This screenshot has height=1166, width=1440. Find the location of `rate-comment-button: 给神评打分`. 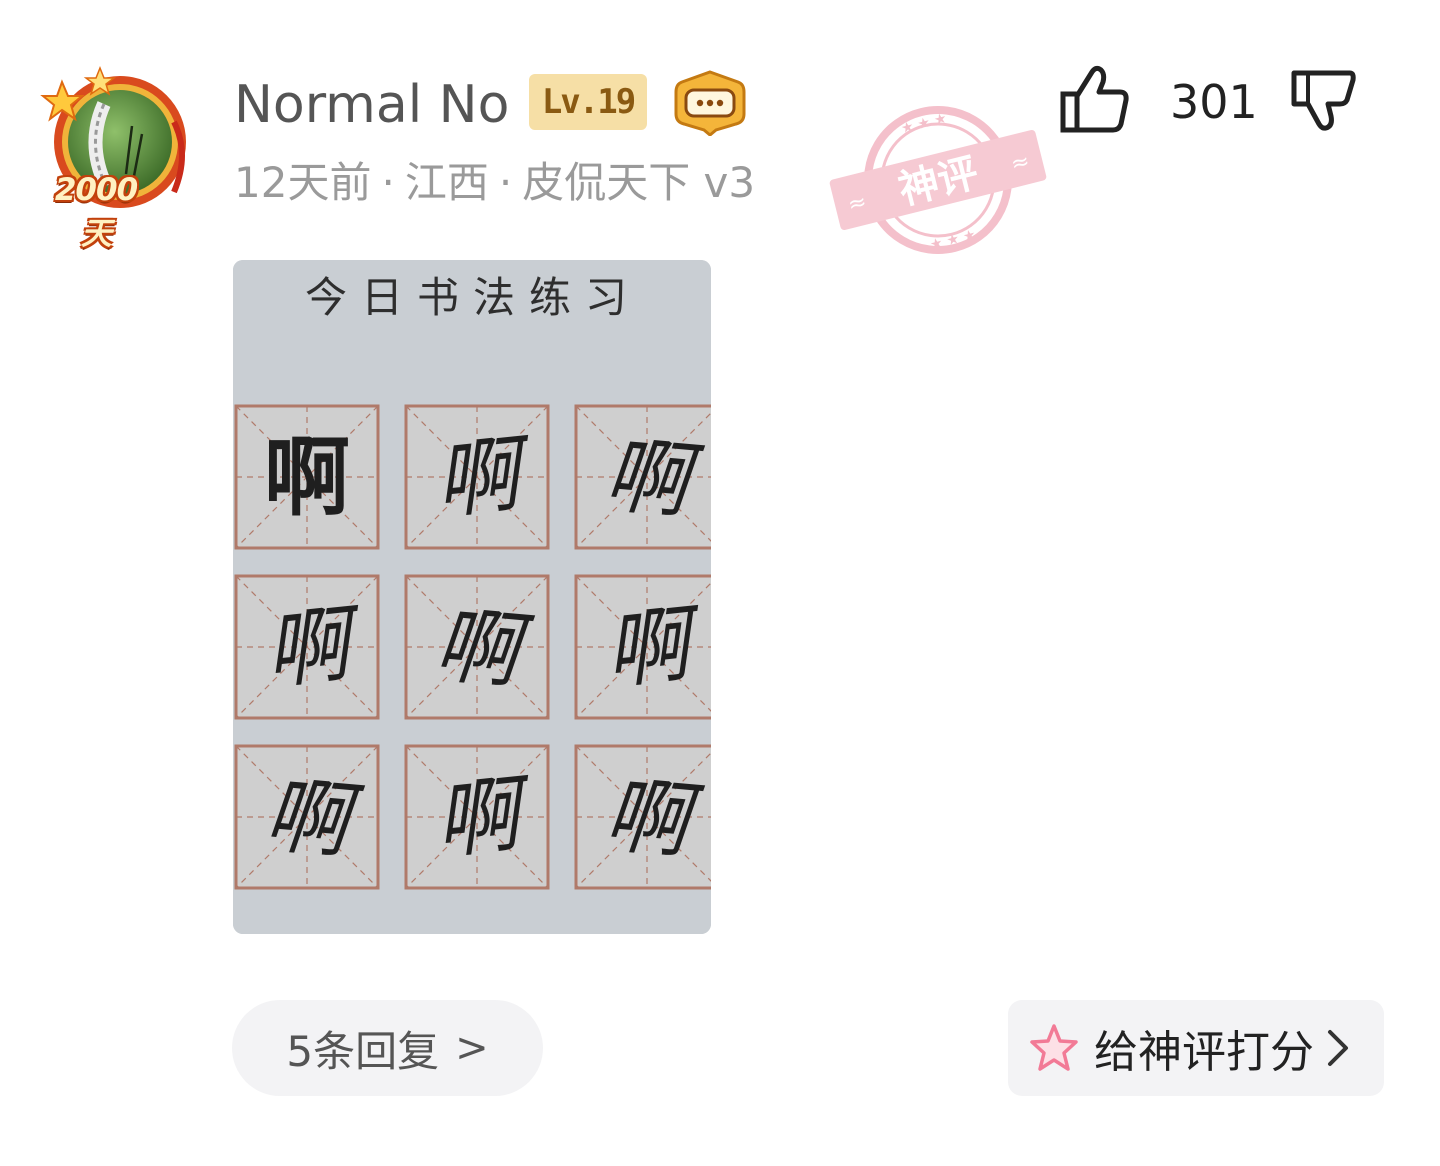

rate-comment-button: 给神评打分 is located at coordinates (1196, 1048).